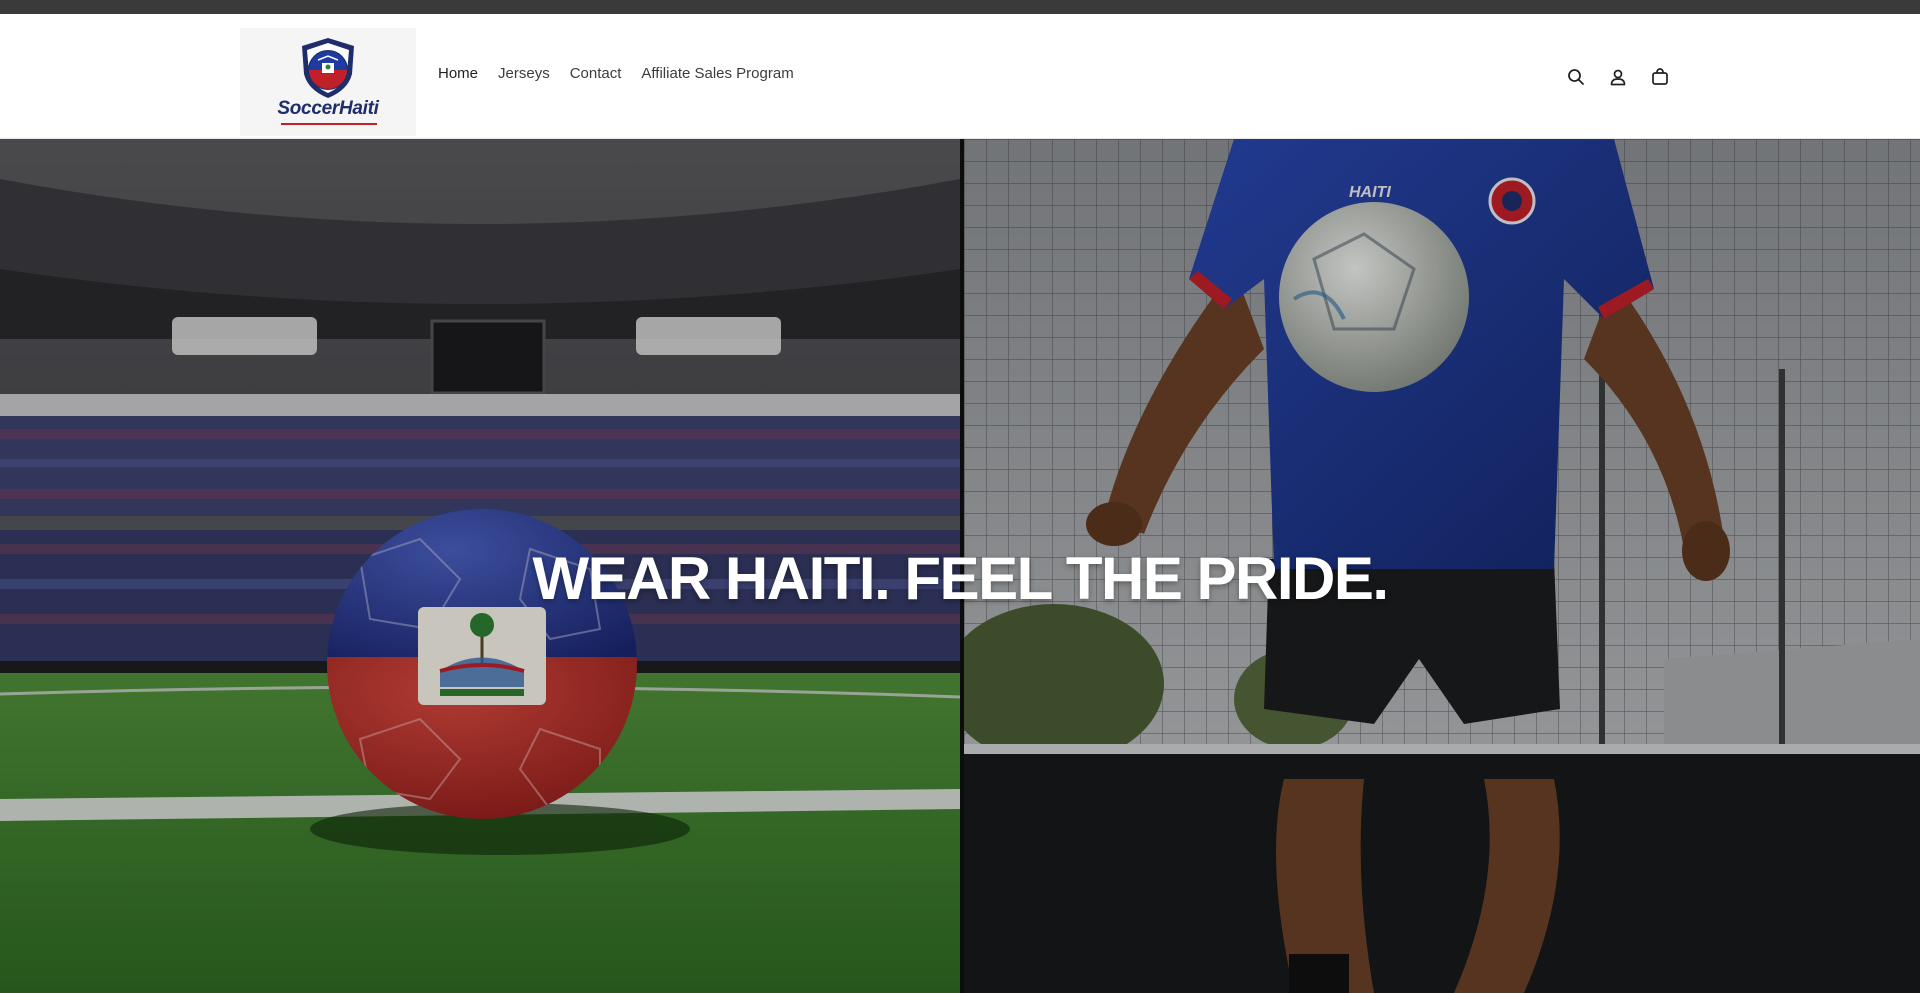  What do you see at coordinates (328, 108) in the screenshot?
I see `logo-text: SoccerHaiti` at bounding box center [328, 108].